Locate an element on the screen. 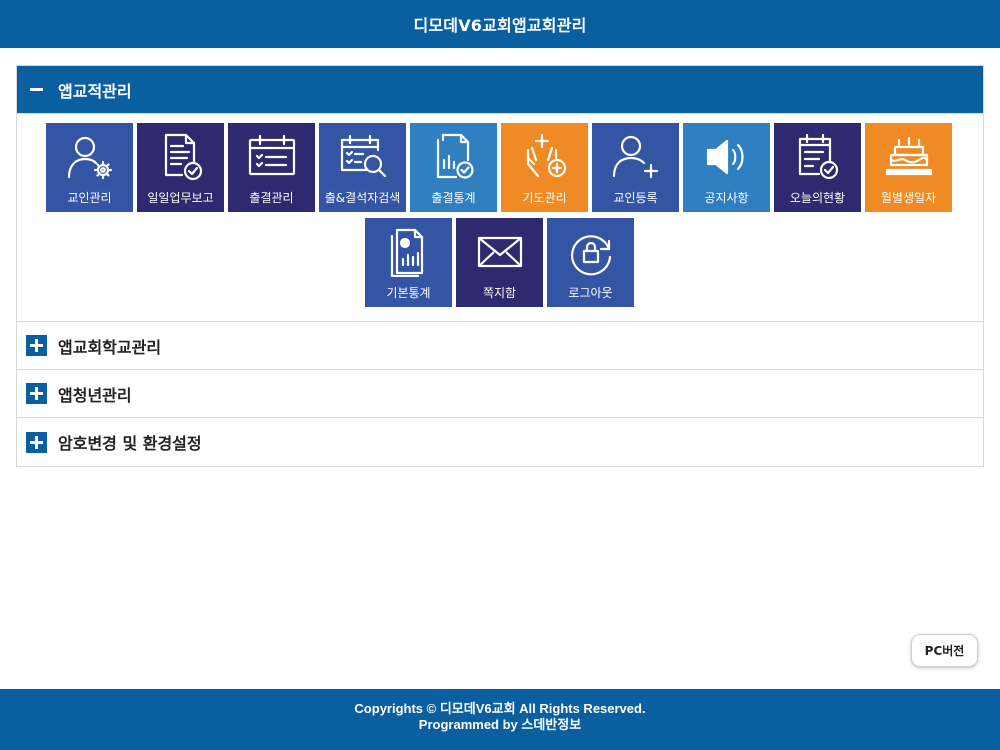 Image resolution: width=1000 pixels, height=750 pixels. tile-logout: 로그아웃 is located at coordinates (590, 262).